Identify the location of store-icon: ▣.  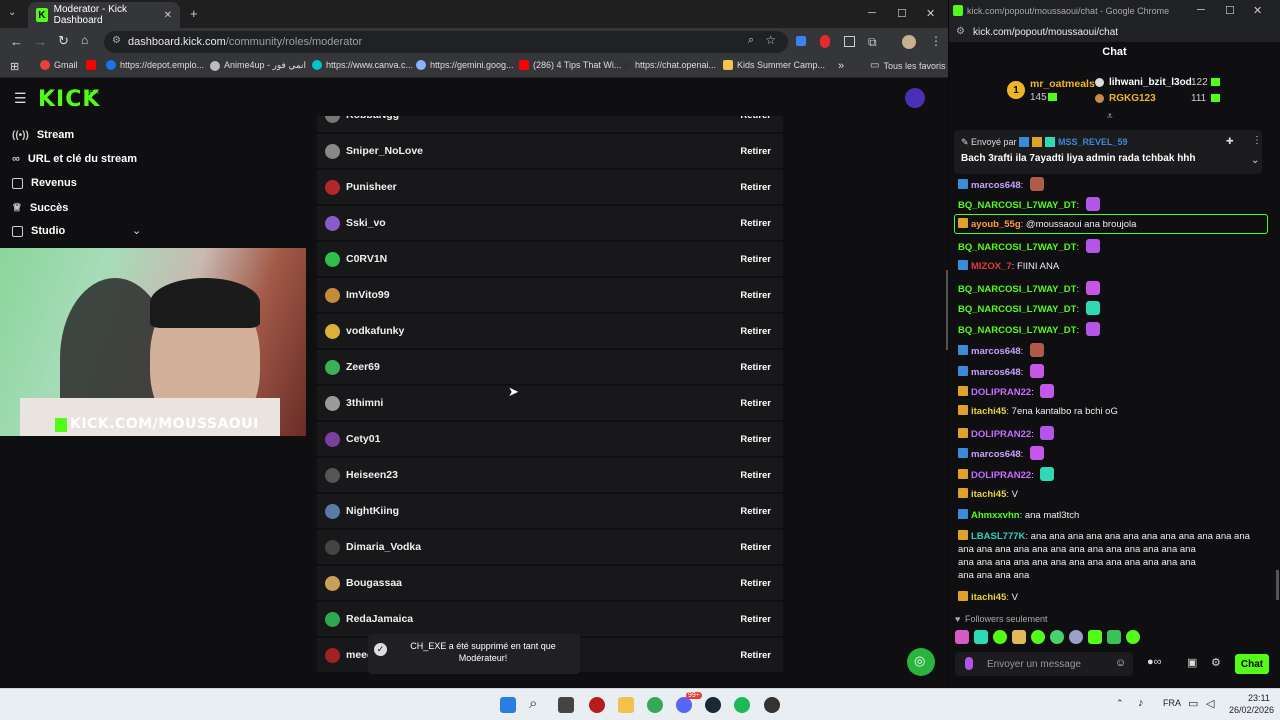
(1192, 662).